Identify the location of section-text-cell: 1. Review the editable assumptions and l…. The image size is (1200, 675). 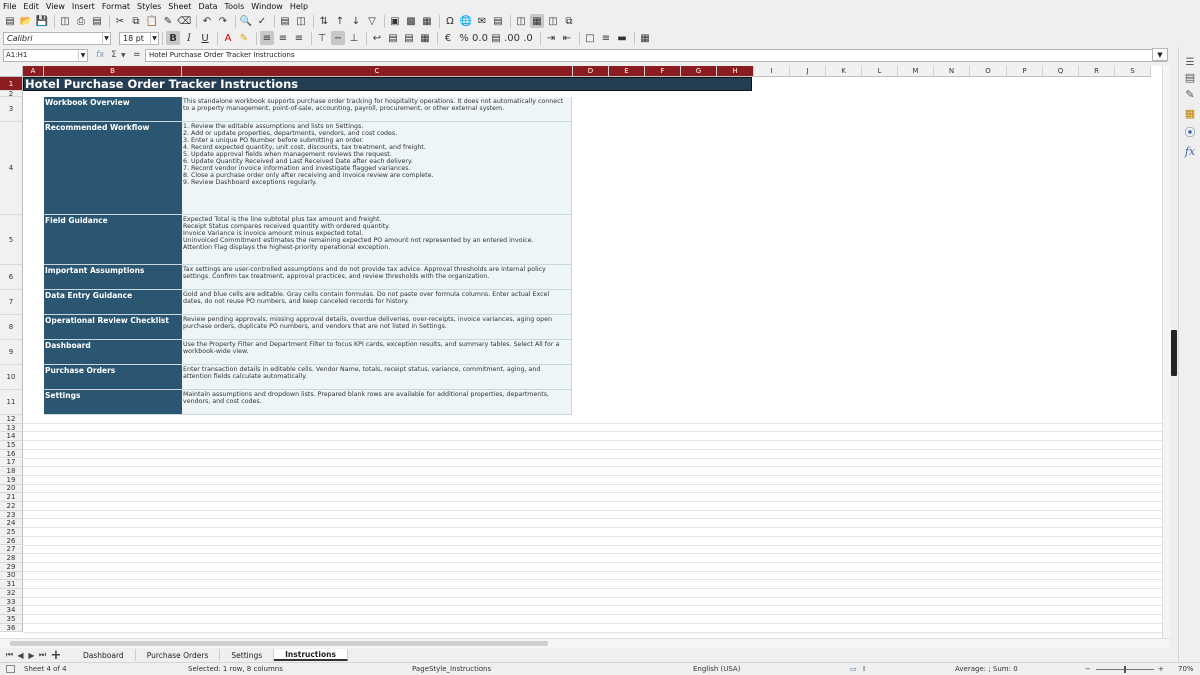
(377, 168).